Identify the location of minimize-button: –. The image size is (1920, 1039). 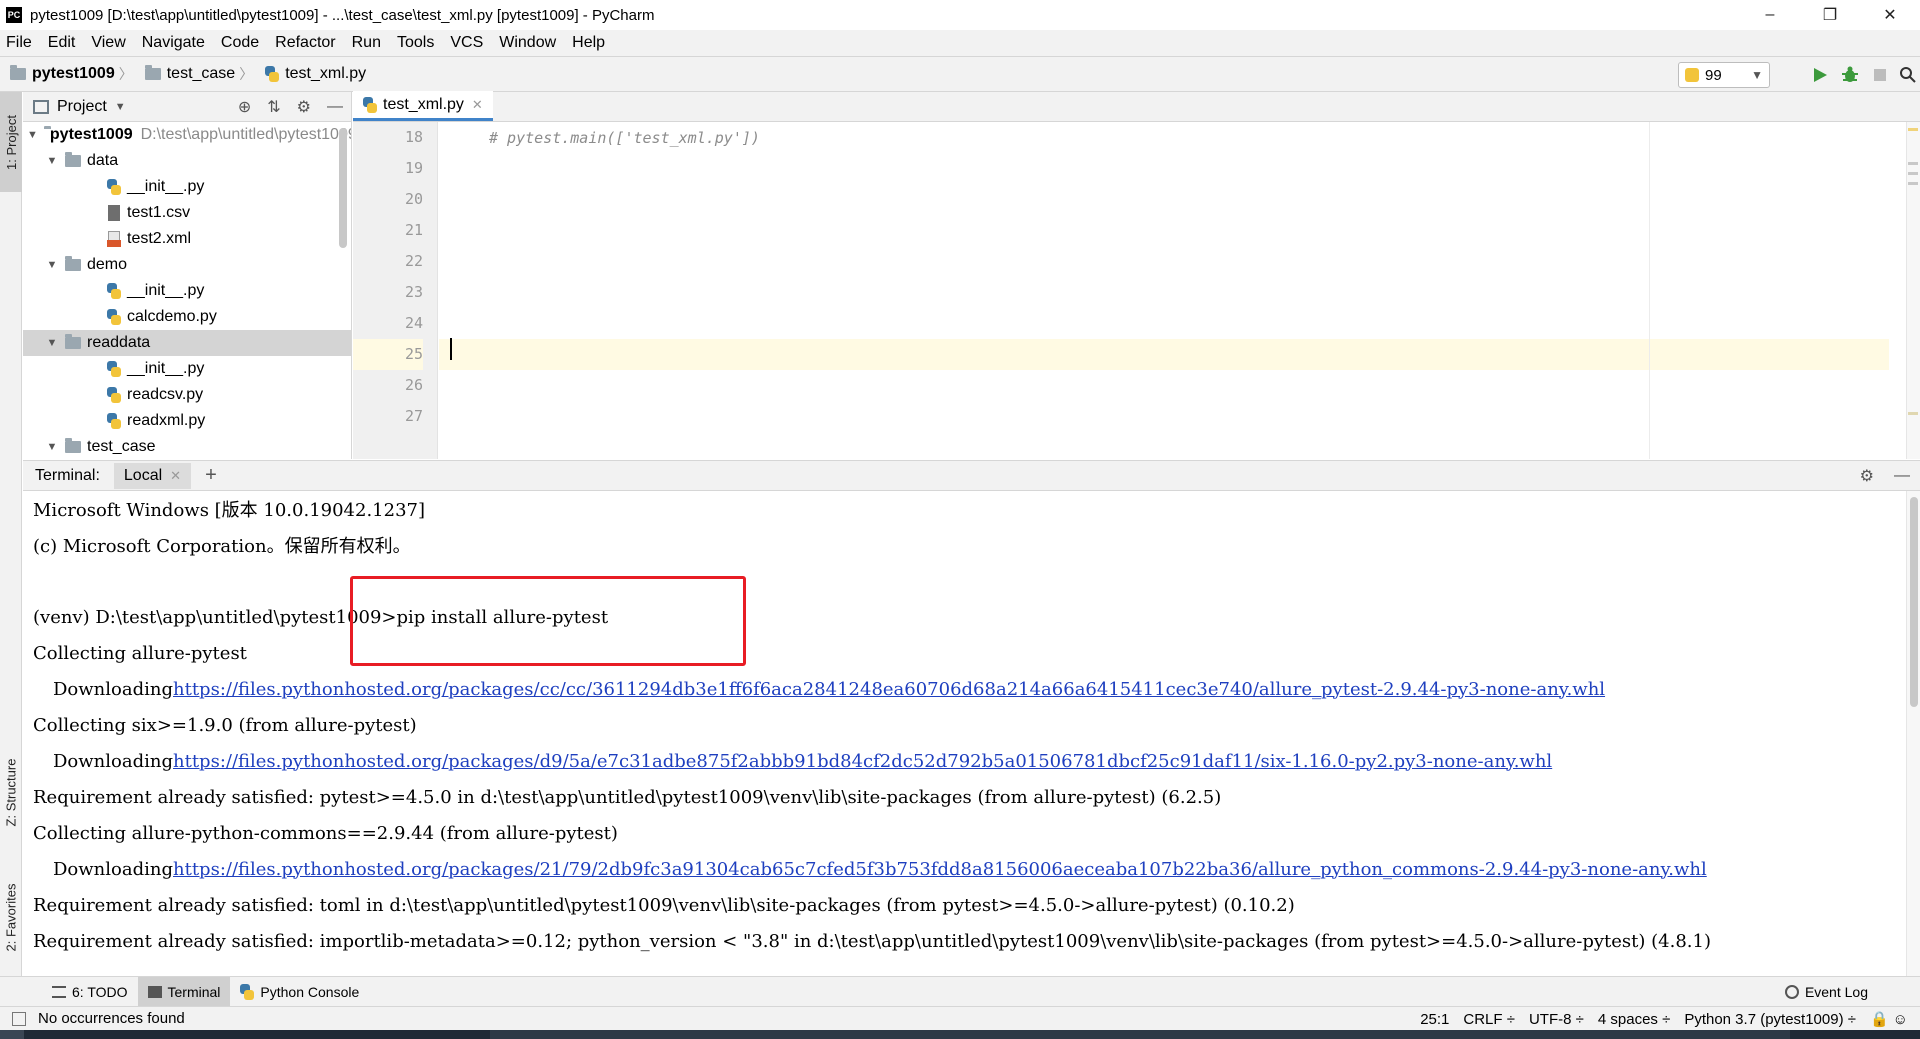
(1770, 15).